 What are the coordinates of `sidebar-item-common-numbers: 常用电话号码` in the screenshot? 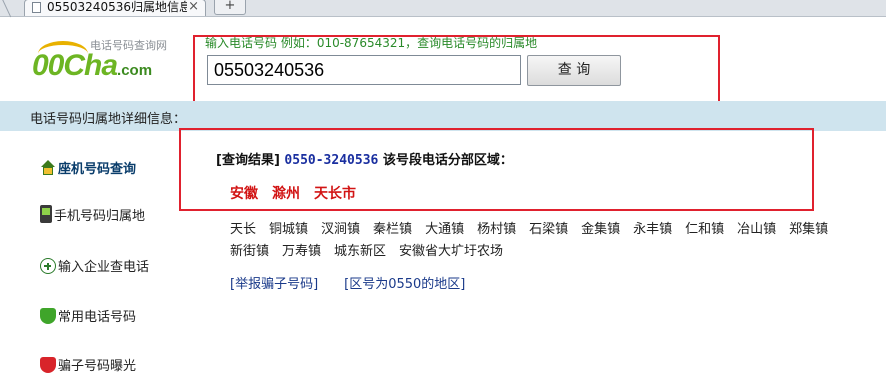 It's located at (88, 315).